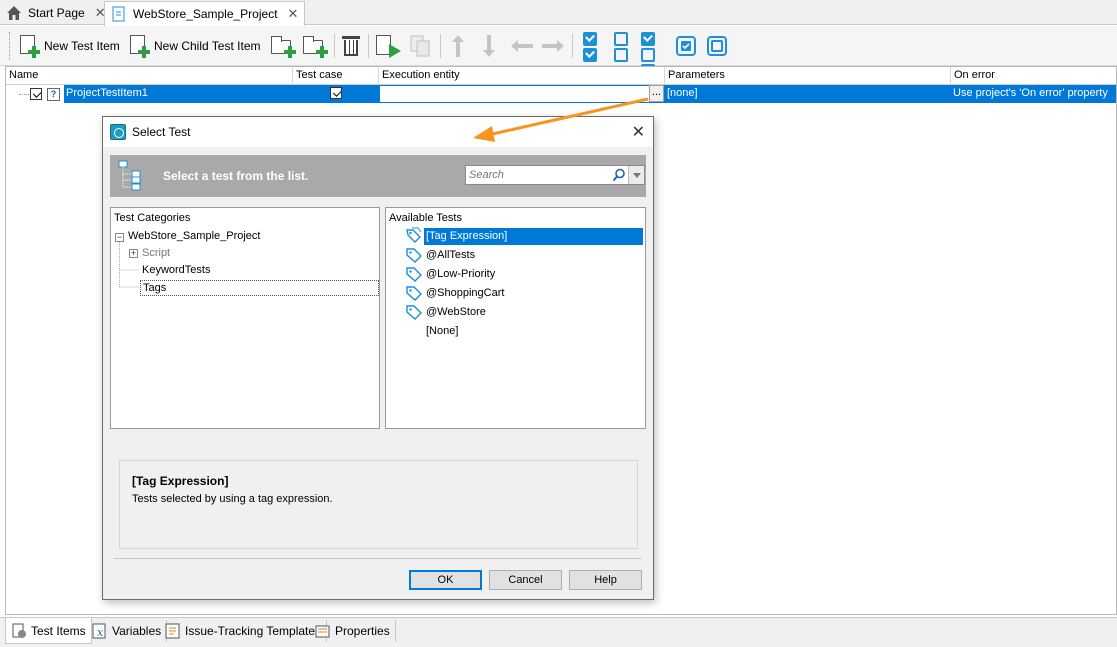 The height and width of the screenshot is (647, 1117). I want to click on move-right-button, so click(553, 46).